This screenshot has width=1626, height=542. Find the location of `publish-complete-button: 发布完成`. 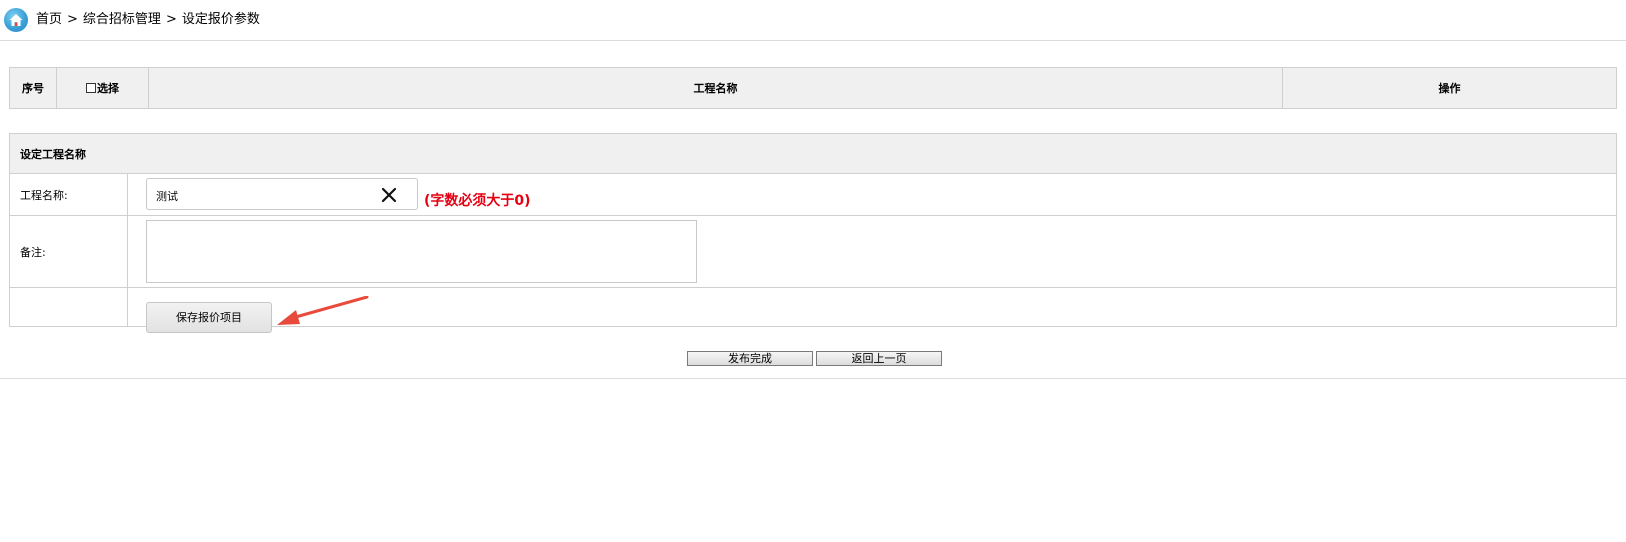

publish-complete-button: 发布完成 is located at coordinates (750, 358).